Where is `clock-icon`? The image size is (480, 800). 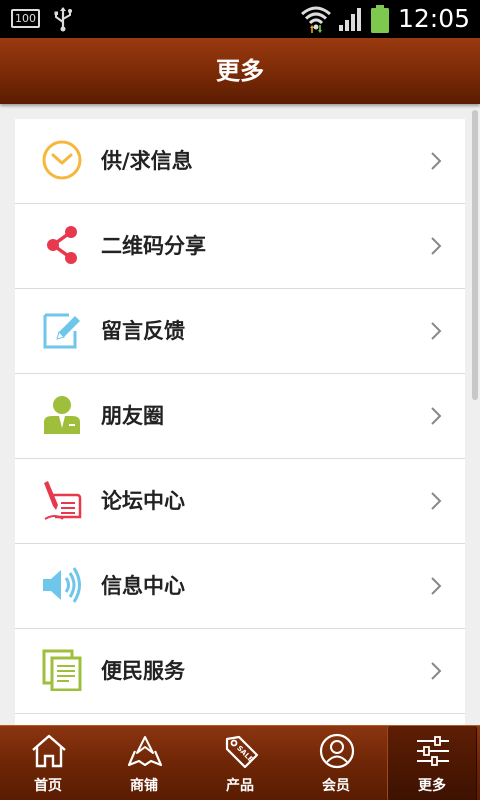
clock-icon is located at coordinates (62, 160).